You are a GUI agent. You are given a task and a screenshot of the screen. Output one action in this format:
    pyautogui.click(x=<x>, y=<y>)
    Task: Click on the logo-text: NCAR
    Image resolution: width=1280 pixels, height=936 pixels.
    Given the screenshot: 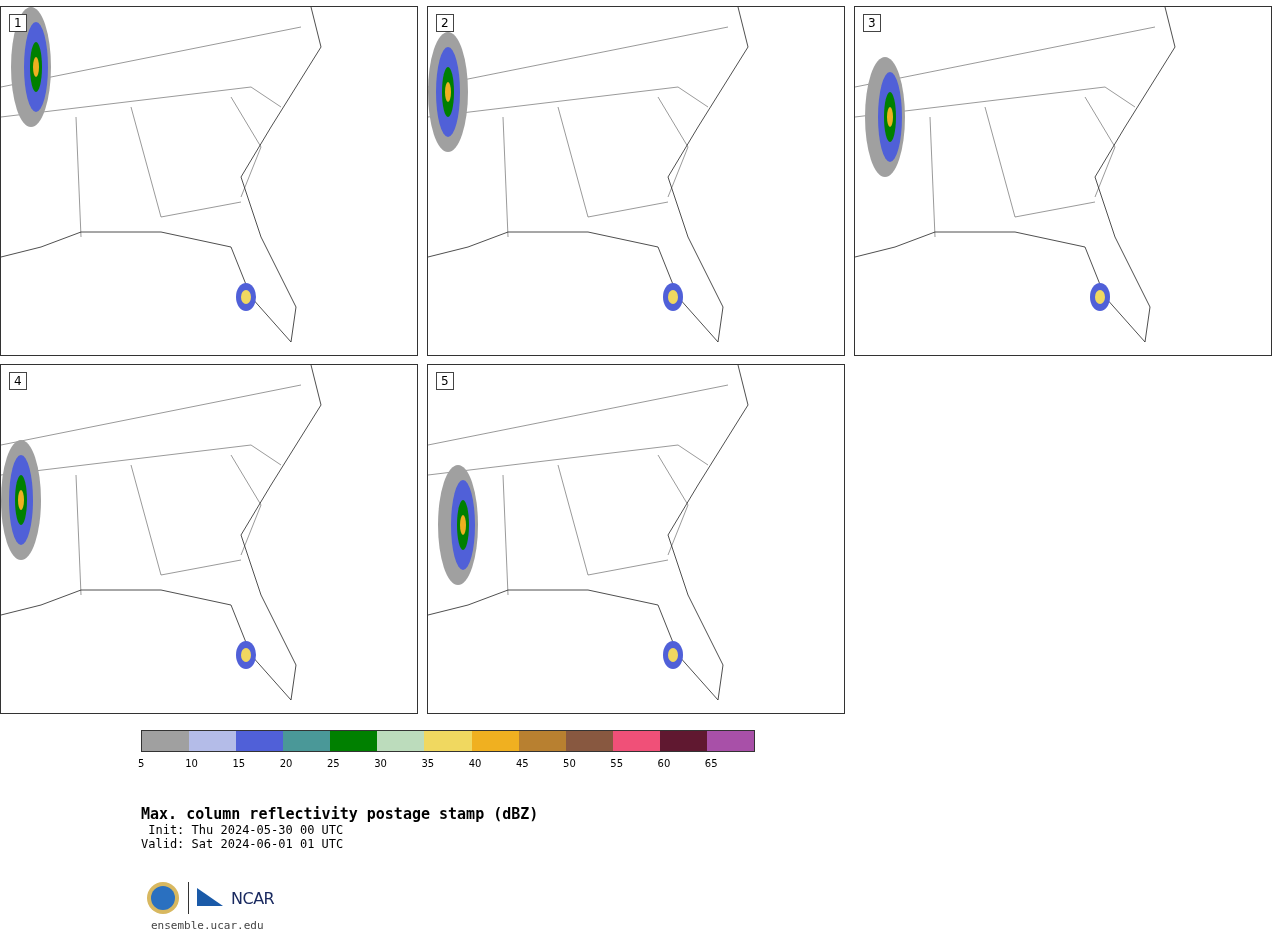 What is the action you would take?
    pyautogui.click(x=253, y=898)
    